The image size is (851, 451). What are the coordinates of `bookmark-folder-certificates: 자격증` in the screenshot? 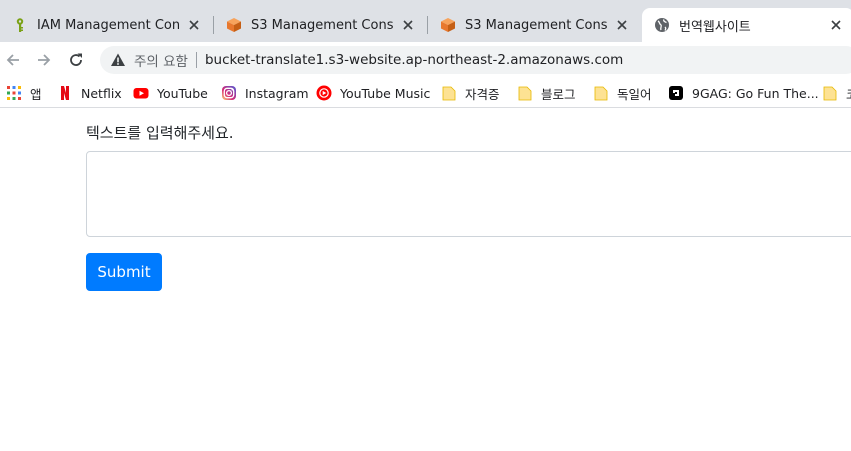 It's located at (470, 93).